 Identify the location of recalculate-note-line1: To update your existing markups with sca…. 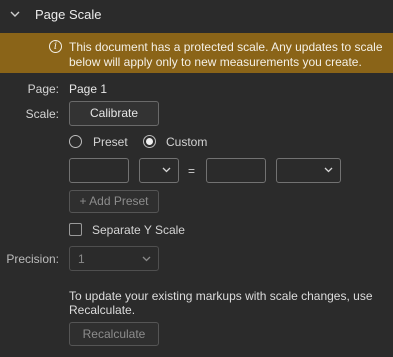
(221, 296).